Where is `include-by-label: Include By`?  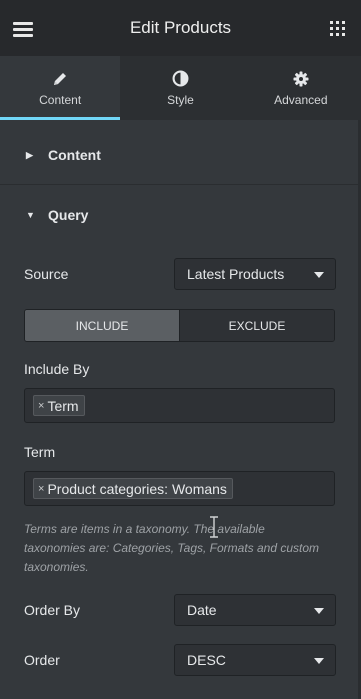
include-by-label: Include By is located at coordinates (57, 369).